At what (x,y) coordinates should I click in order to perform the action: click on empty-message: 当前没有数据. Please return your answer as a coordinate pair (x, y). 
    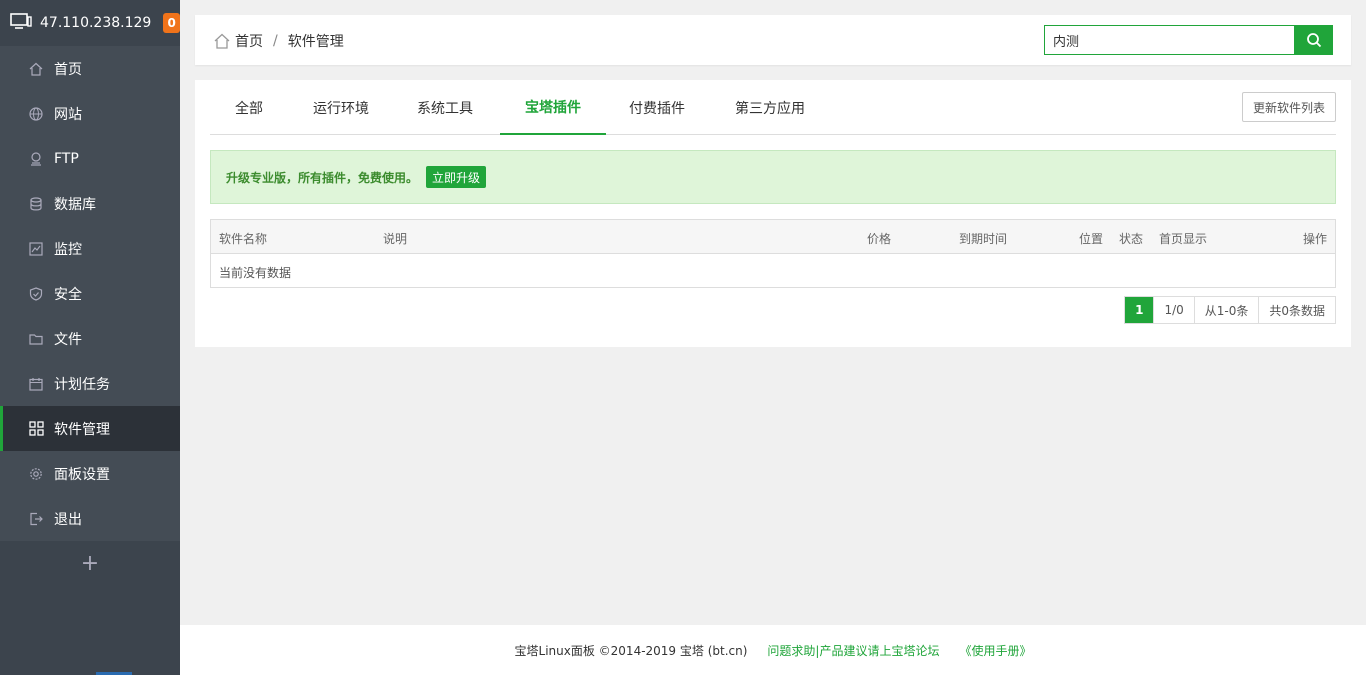
    Looking at the image, I should click on (255, 273).